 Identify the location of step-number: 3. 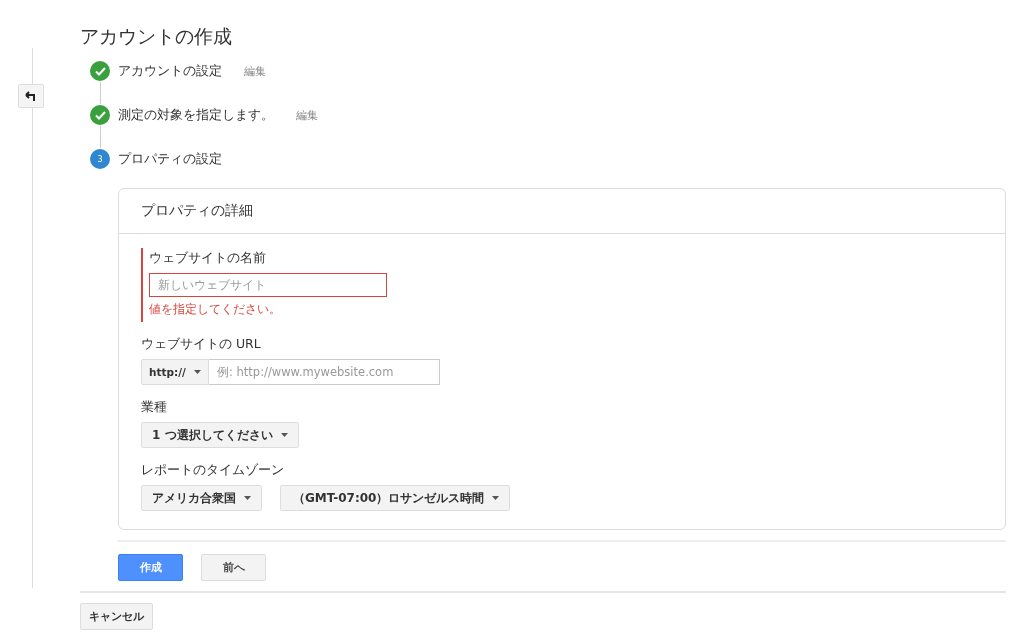
(100, 159).